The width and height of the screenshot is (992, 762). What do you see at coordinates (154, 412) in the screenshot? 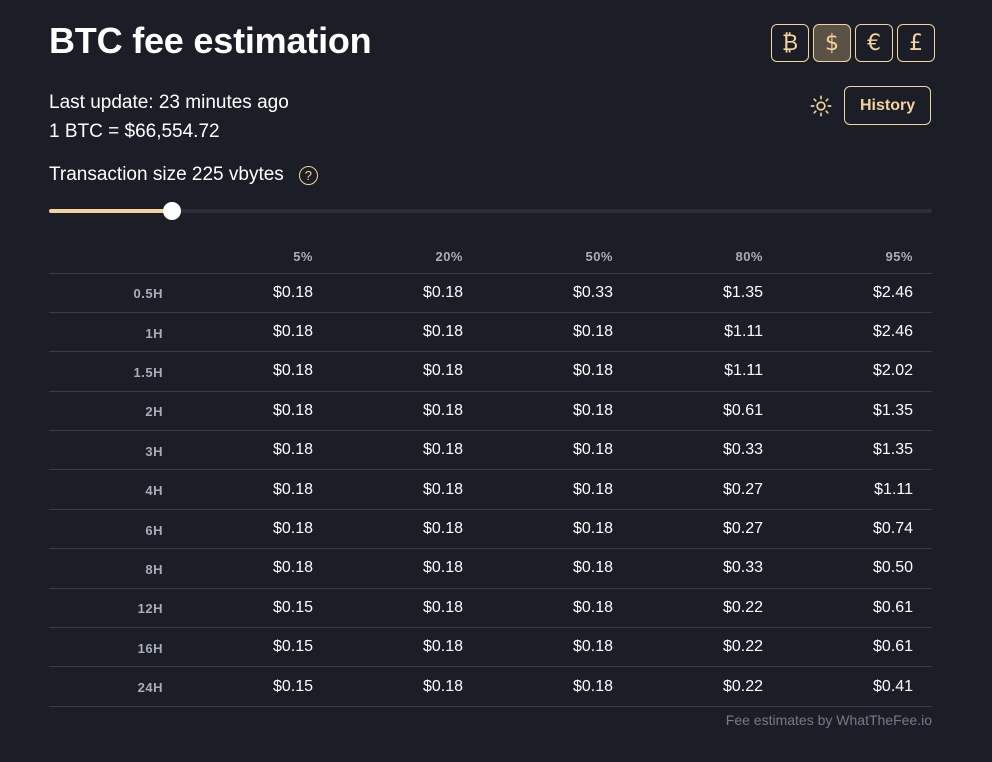
I see `row-label: 2H` at bounding box center [154, 412].